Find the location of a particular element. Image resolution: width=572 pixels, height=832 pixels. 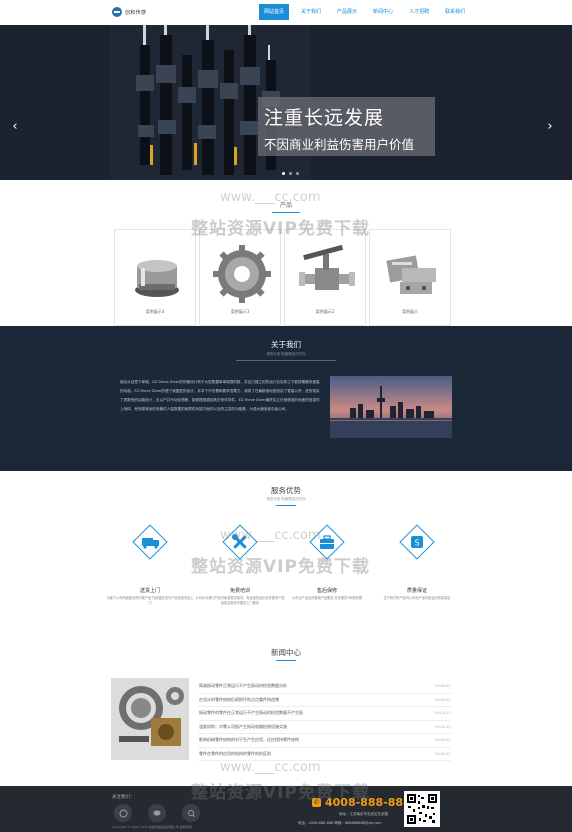

product-label: 案例展示 is located at coordinates (410, 311).